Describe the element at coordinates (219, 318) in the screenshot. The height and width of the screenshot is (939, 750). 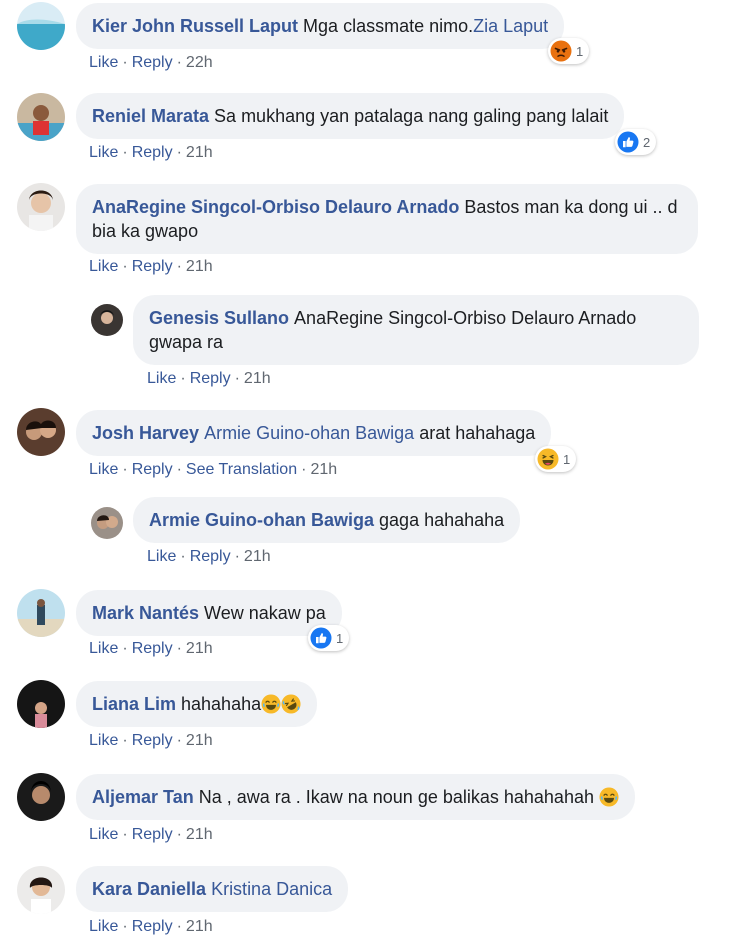
I see `commenter-name: Genesis Sullano` at that location.